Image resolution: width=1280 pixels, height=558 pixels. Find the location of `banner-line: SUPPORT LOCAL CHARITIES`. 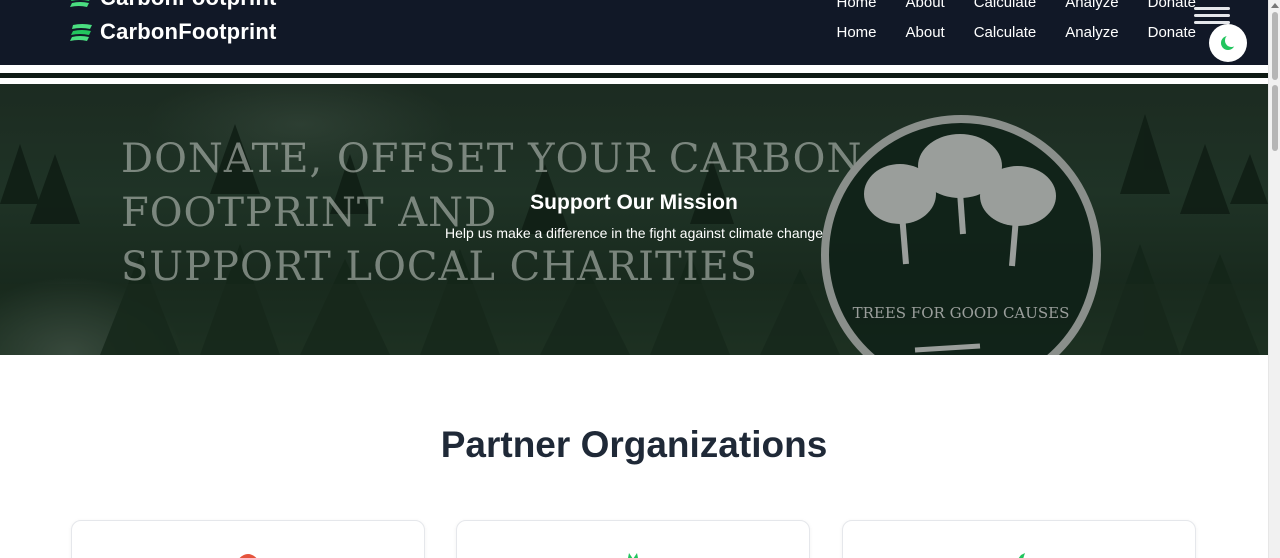

banner-line: SUPPORT LOCAL CHARITIES is located at coordinates (440, 267).